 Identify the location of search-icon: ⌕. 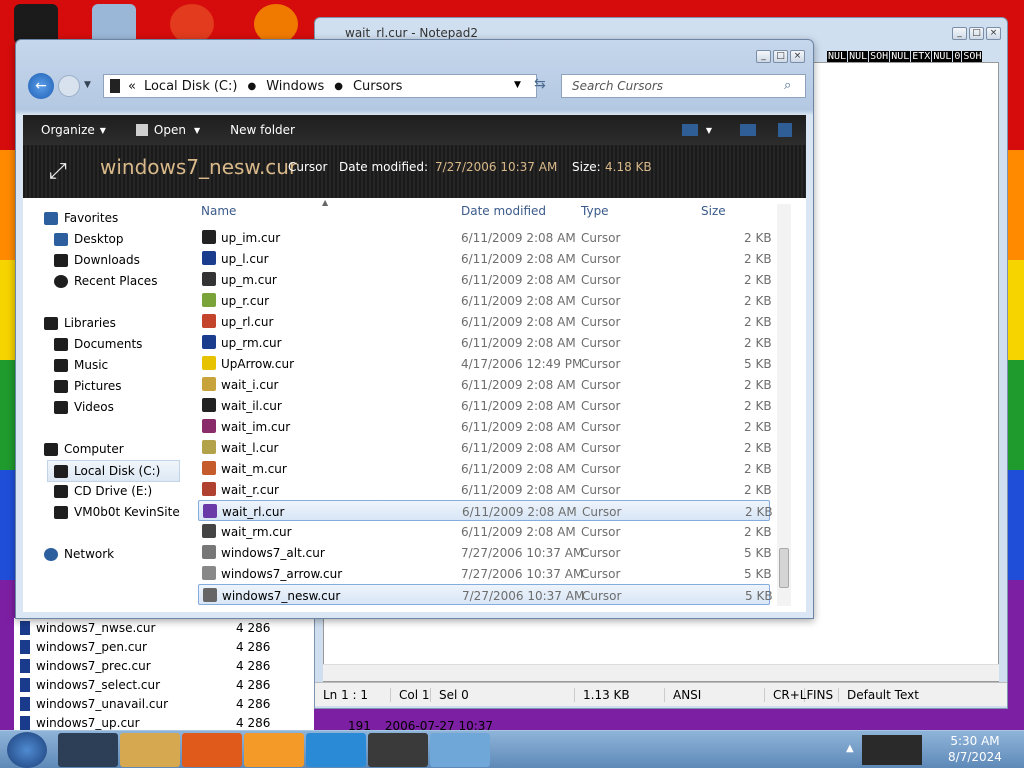
(787, 85).